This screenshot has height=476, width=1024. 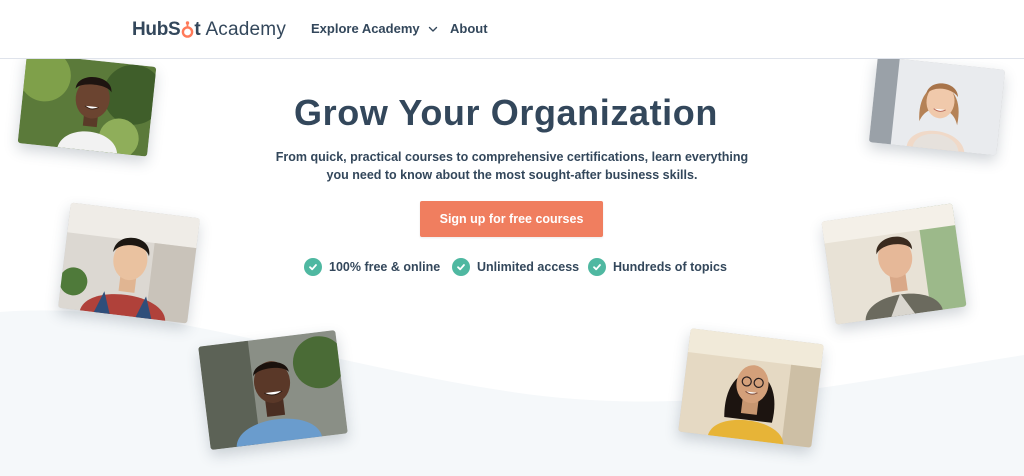 I want to click on sprocket-icon, so click(x=187, y=30).